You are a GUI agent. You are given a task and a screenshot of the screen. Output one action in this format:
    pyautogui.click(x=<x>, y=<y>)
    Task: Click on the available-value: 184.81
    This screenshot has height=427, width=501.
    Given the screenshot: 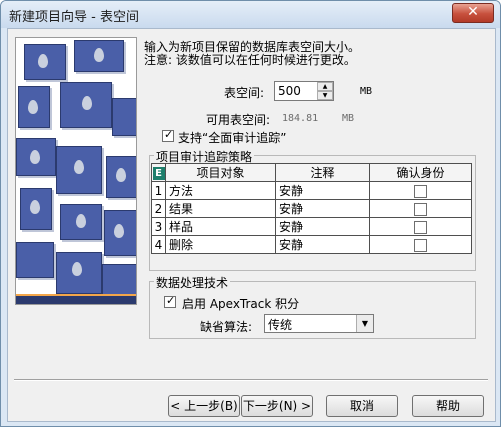 What is the action you would take?
    pyautogui.click(x=300, y=118)
    